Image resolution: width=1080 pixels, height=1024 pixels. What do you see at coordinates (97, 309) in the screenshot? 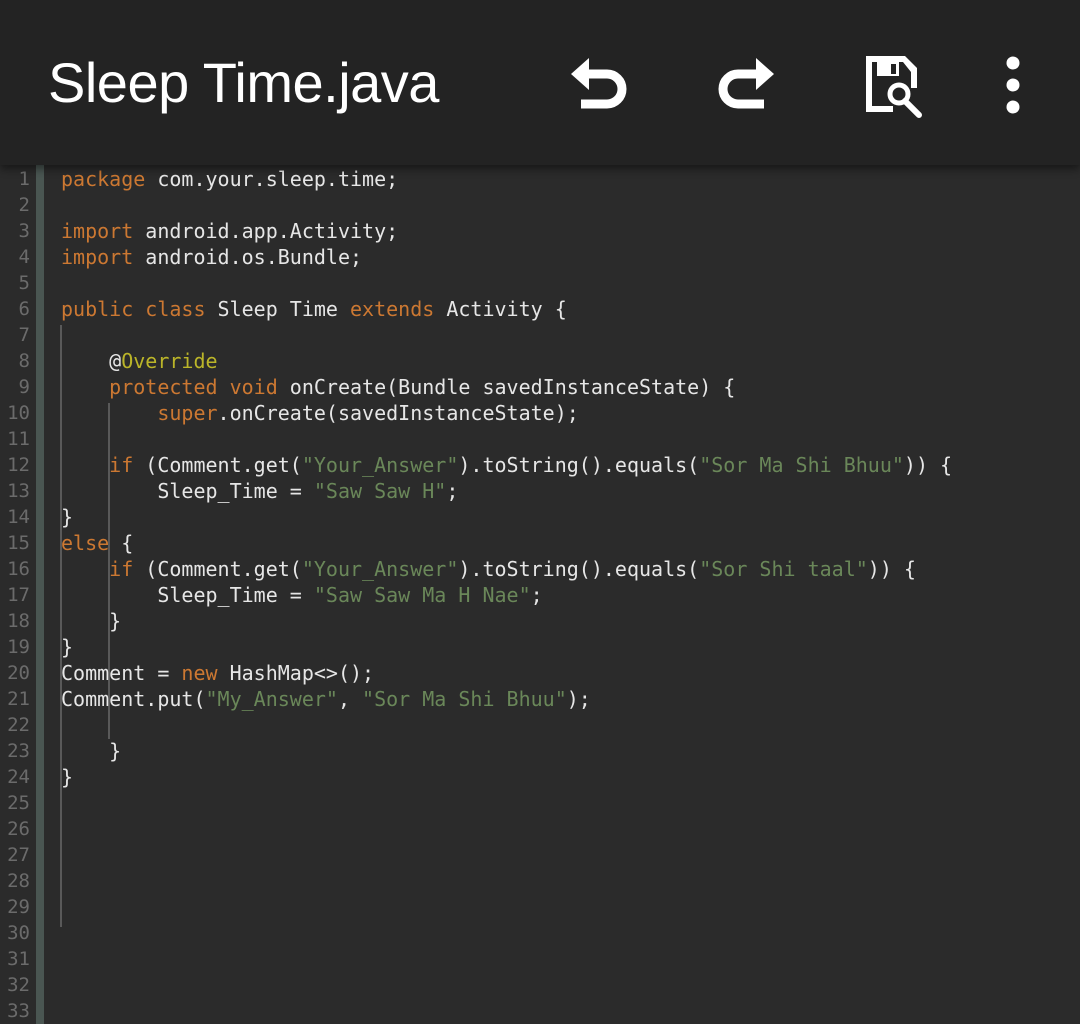
I see `code-token: public` at bounding box center [97, 309].